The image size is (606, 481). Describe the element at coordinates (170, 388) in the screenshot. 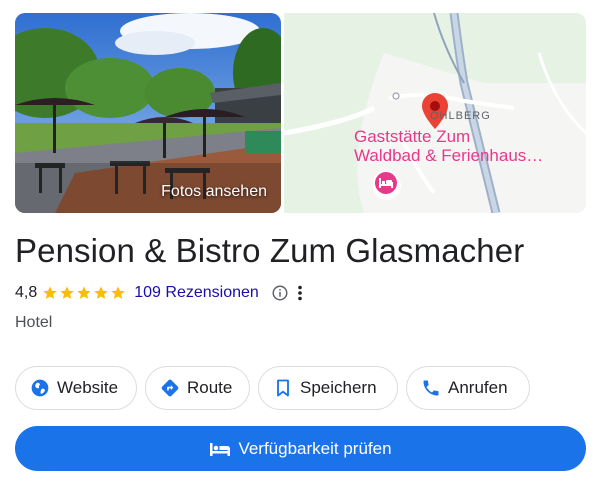

I see `directions-icon` at that location.